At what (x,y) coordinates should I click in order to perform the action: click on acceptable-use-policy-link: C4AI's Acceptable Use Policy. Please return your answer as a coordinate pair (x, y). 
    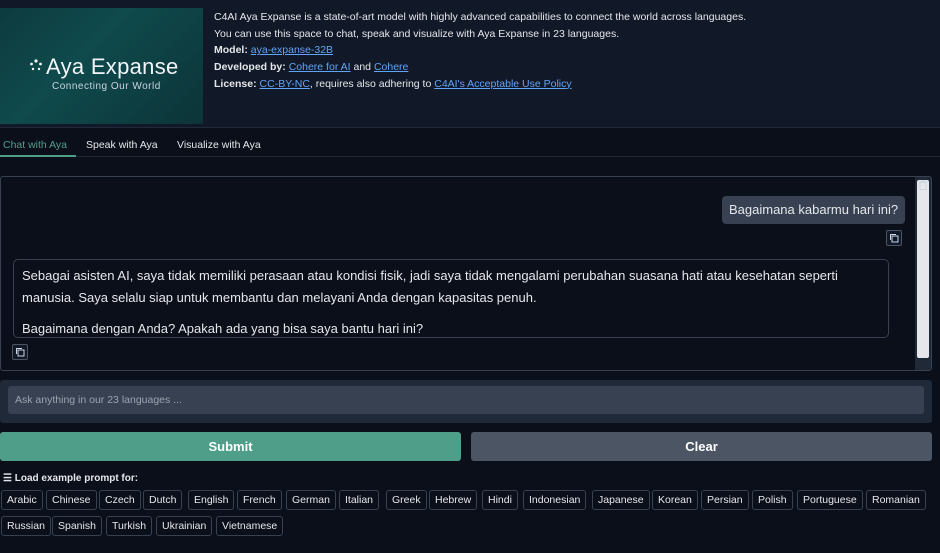
    Looking at the image, I should click on (502, 84).